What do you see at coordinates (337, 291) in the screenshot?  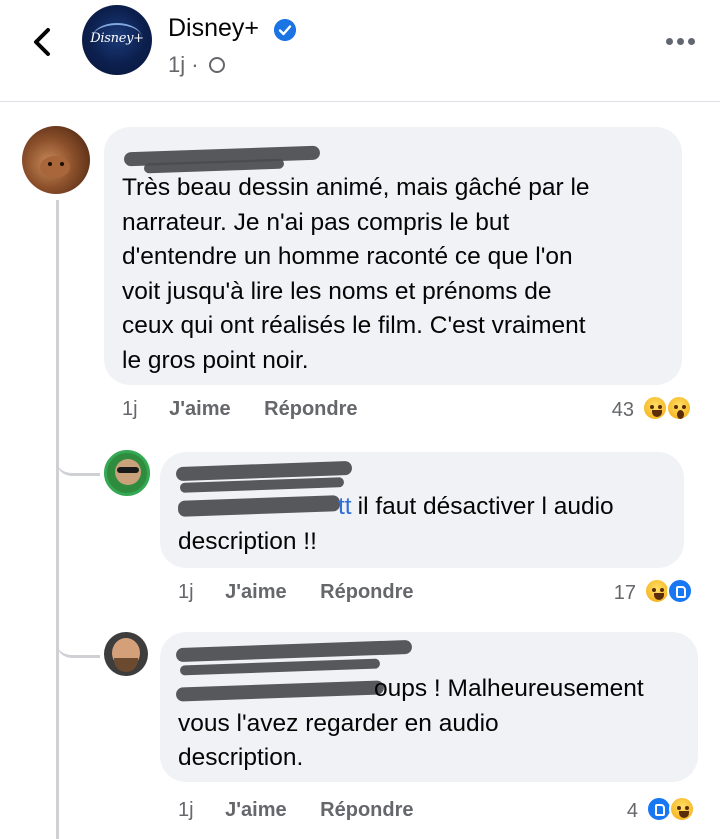 I see `comment-line: voit jusqu'à lire les noms et prénoms de` at bounding box center [337, 291].